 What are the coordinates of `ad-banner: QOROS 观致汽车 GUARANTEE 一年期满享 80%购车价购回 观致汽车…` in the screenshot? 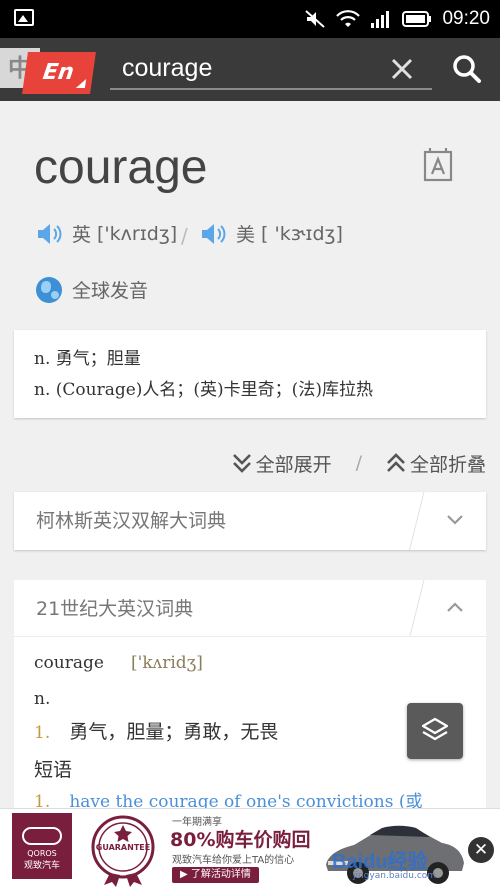 It's located at (250, 848).